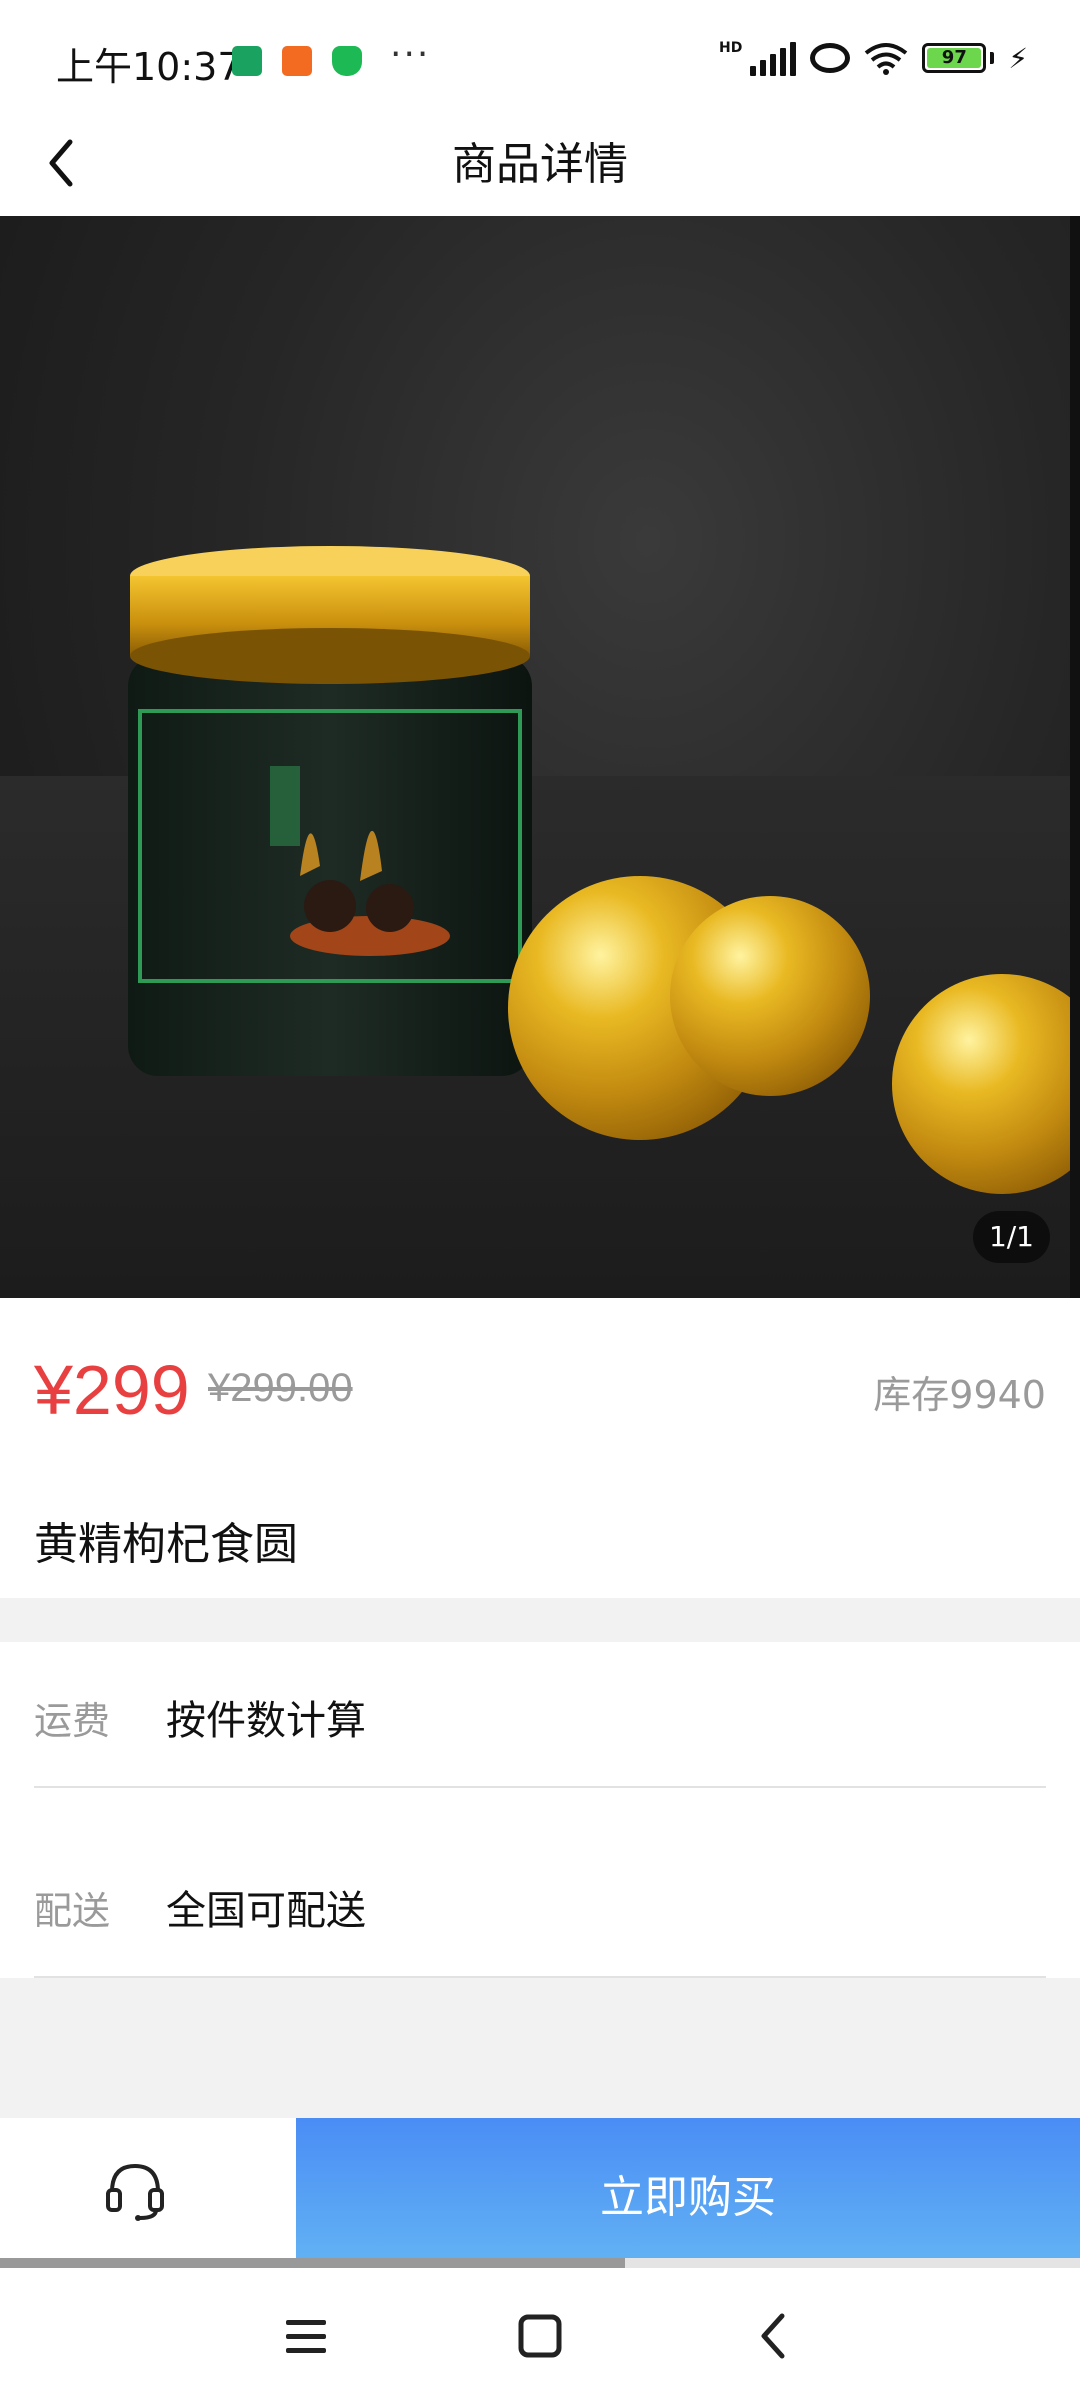  I want to click on original-price: ¥299.00, so click(280, 1388).